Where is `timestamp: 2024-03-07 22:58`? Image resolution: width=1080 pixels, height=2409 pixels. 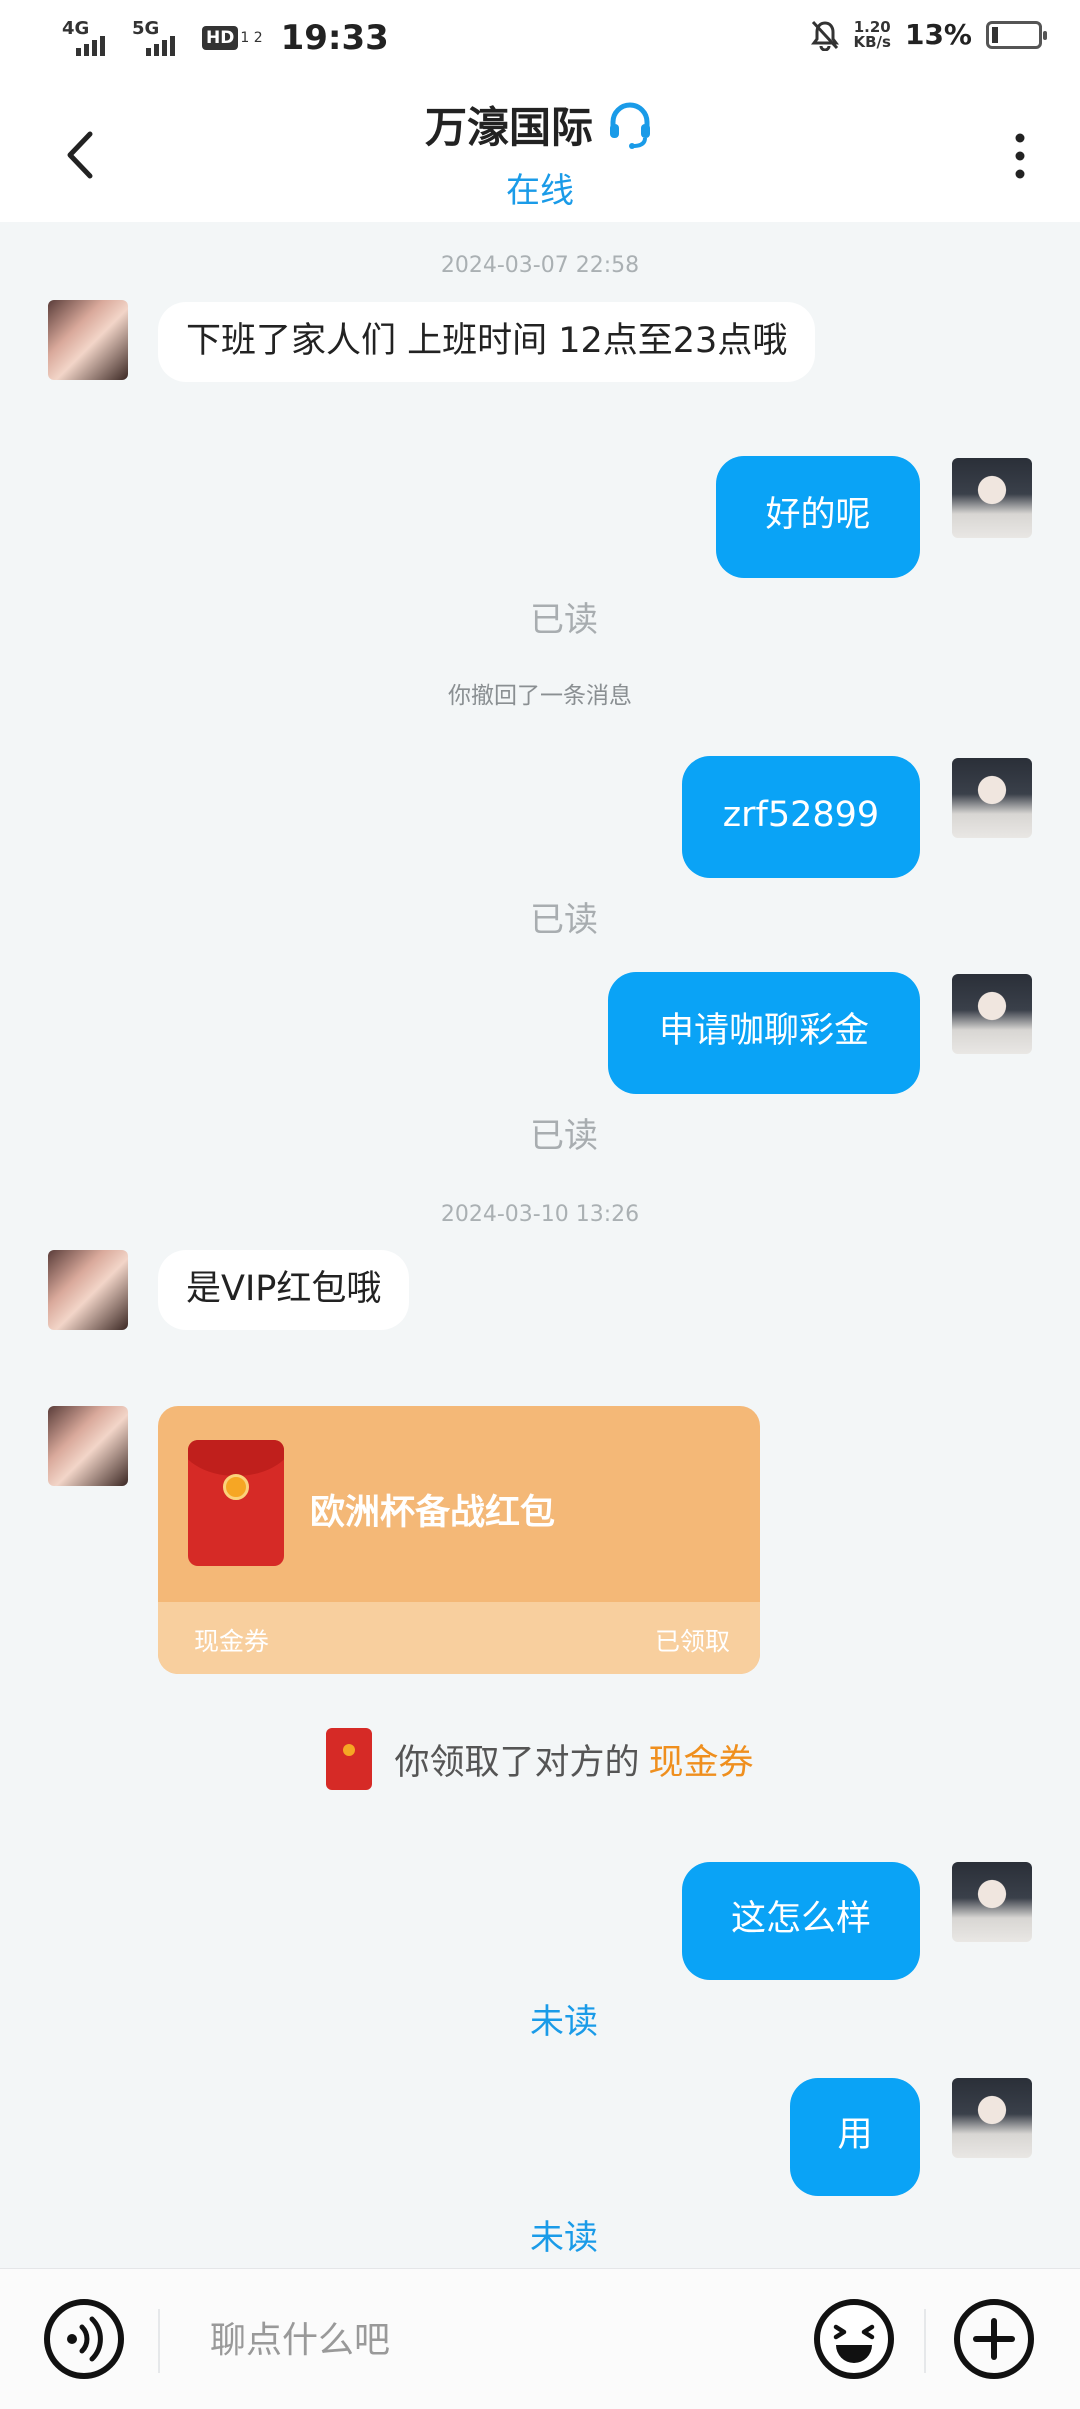 timestamp: 2024-03-07 22:58 is located at coordinates (540, 265).